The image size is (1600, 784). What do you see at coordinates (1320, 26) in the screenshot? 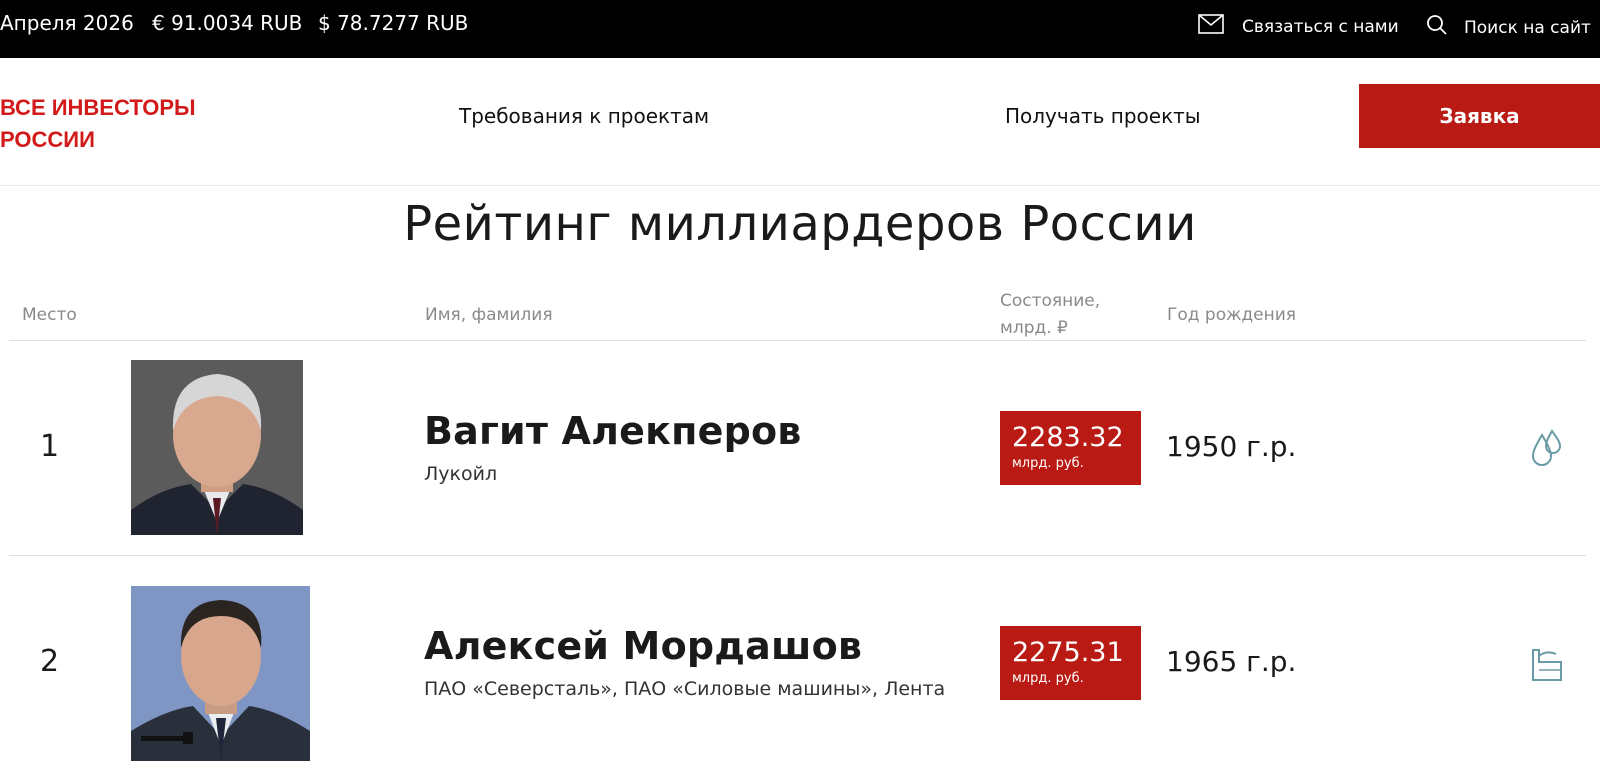
I see `contact-label: Связаться с нами` at bounding box center [1320, 26].